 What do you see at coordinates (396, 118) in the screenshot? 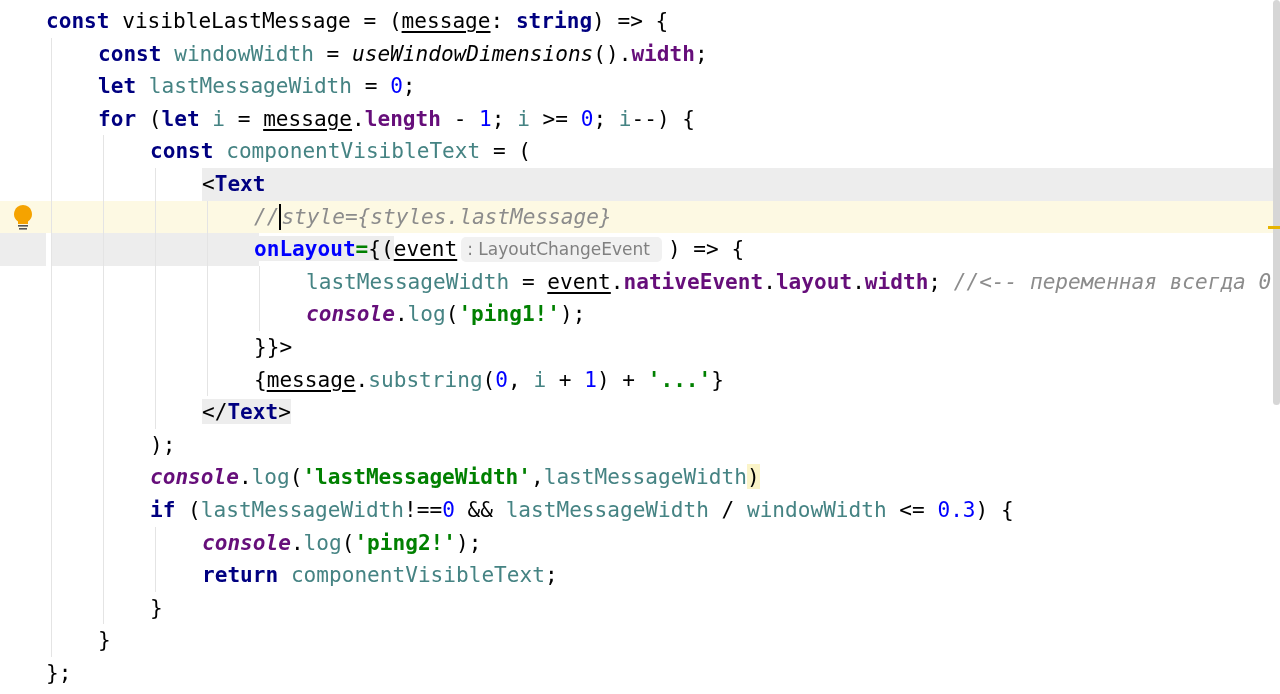
I see `code-line: for (let i = message.length - 1; i >= 0; i--) {` at bounding box center [396, 118].